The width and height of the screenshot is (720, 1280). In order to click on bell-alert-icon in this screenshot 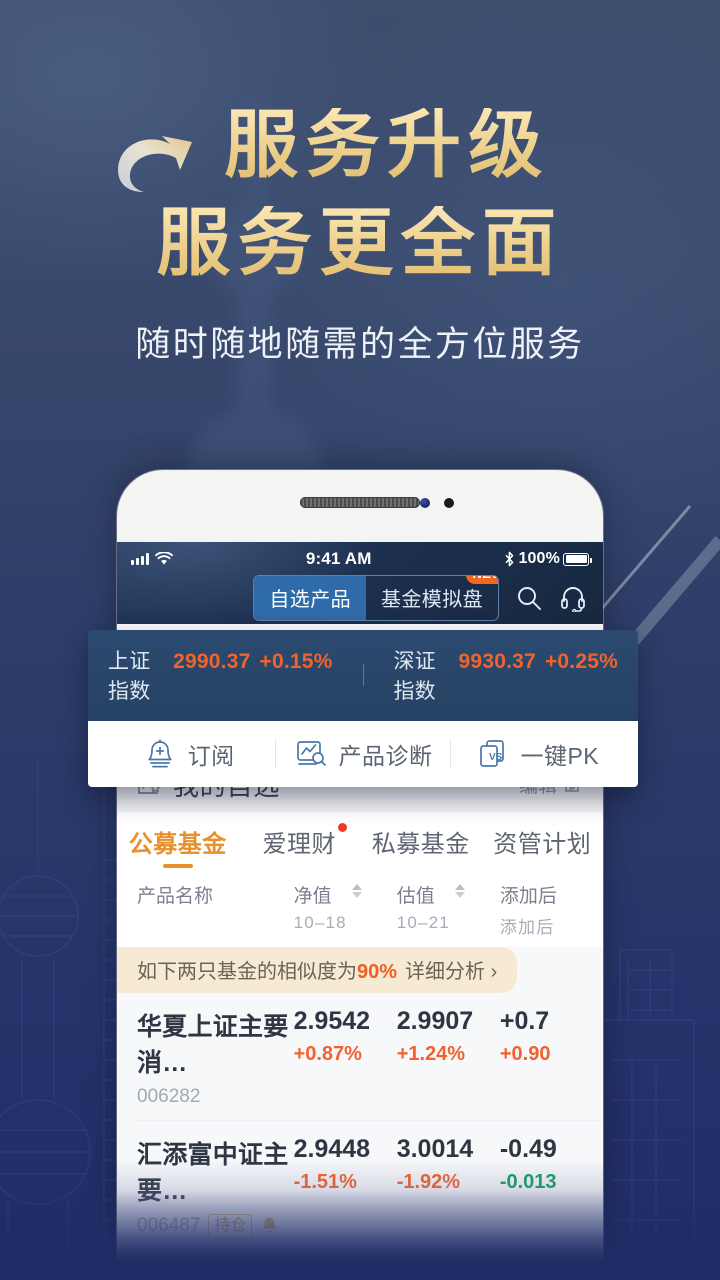, I will do `click(269, 1226)`.